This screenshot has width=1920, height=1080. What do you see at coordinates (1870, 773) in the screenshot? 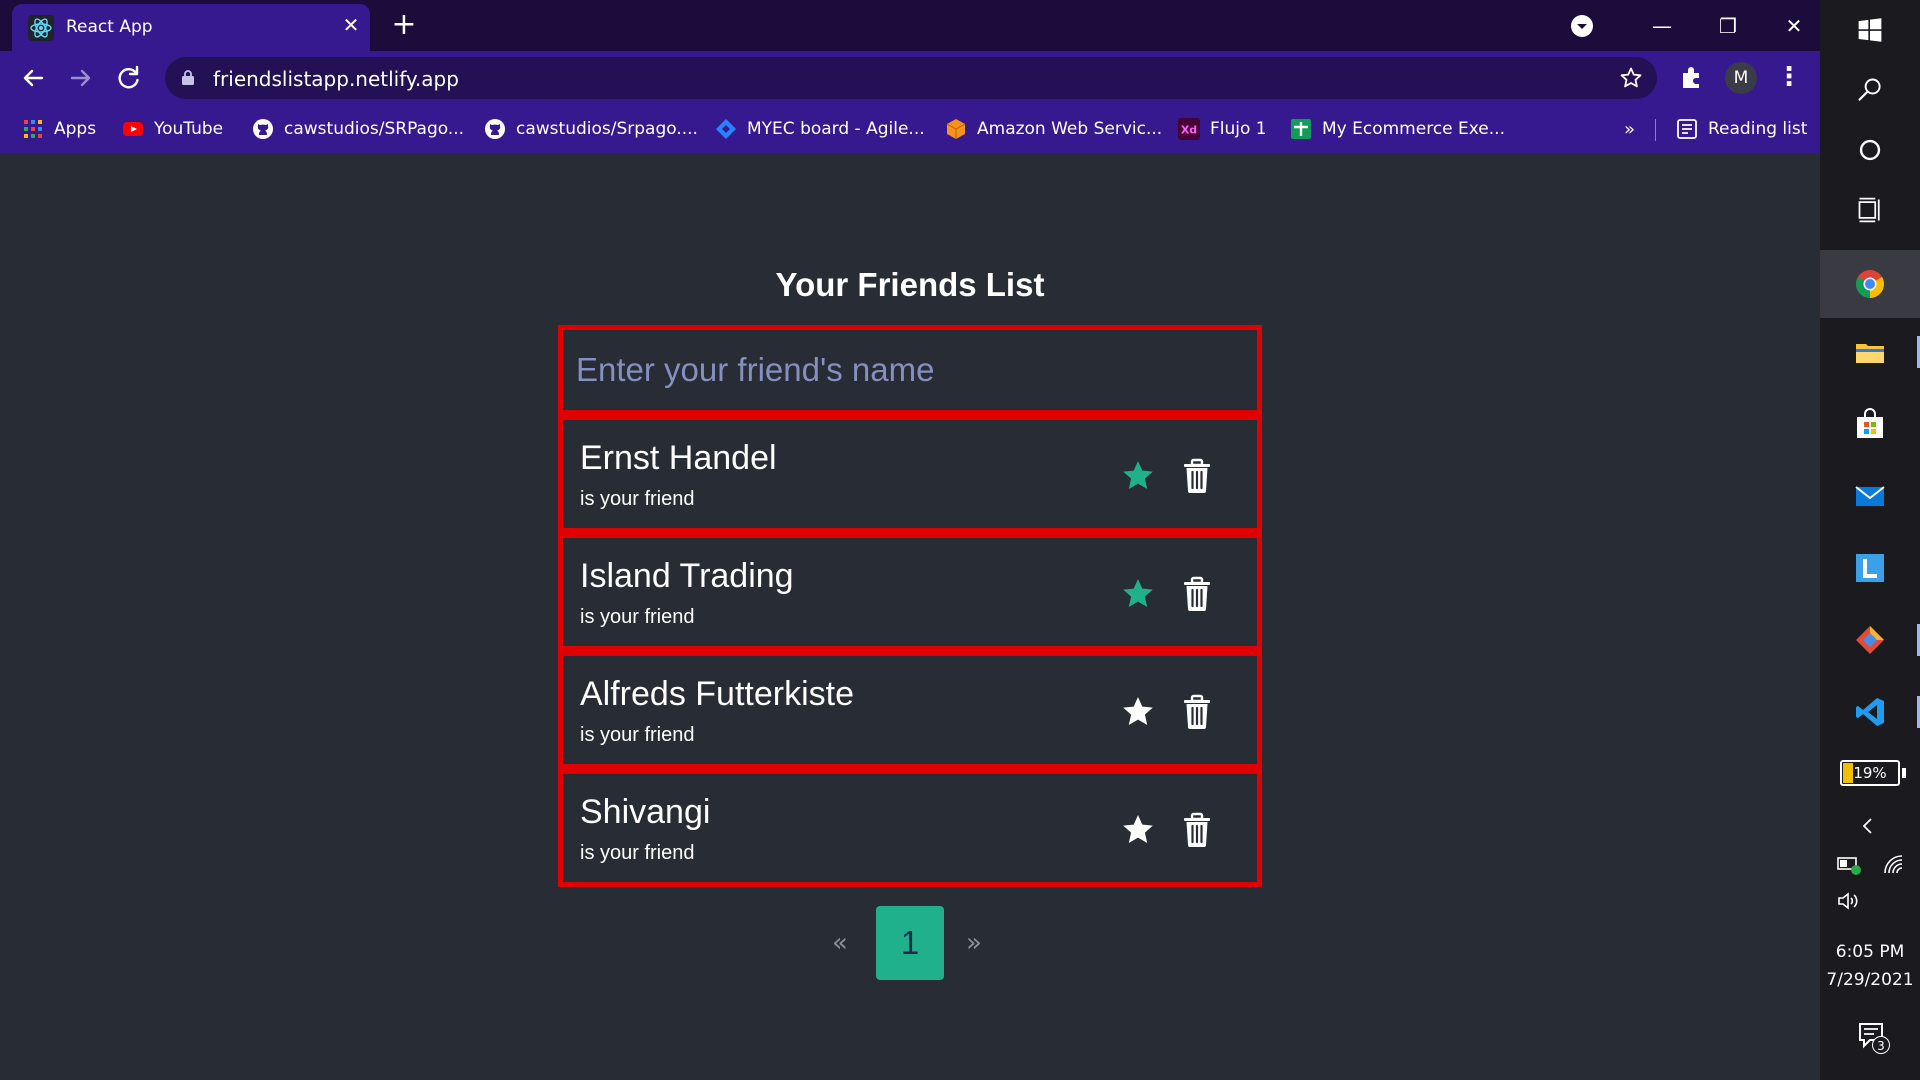
I see `battery-percentage: 19%` at bounding box center [1870, 773].